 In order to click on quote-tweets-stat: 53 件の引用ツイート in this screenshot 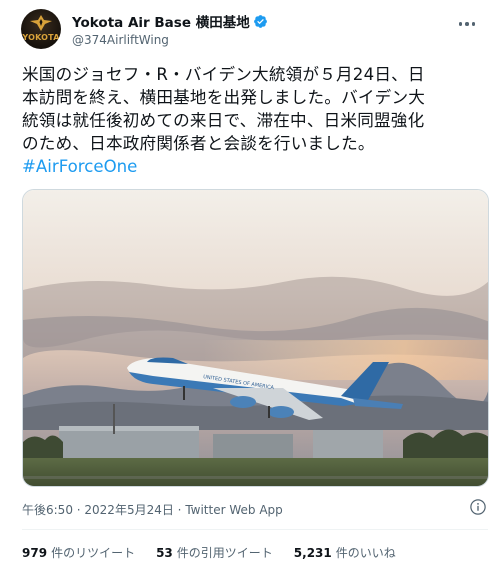, I will do `click(214, 552)`.